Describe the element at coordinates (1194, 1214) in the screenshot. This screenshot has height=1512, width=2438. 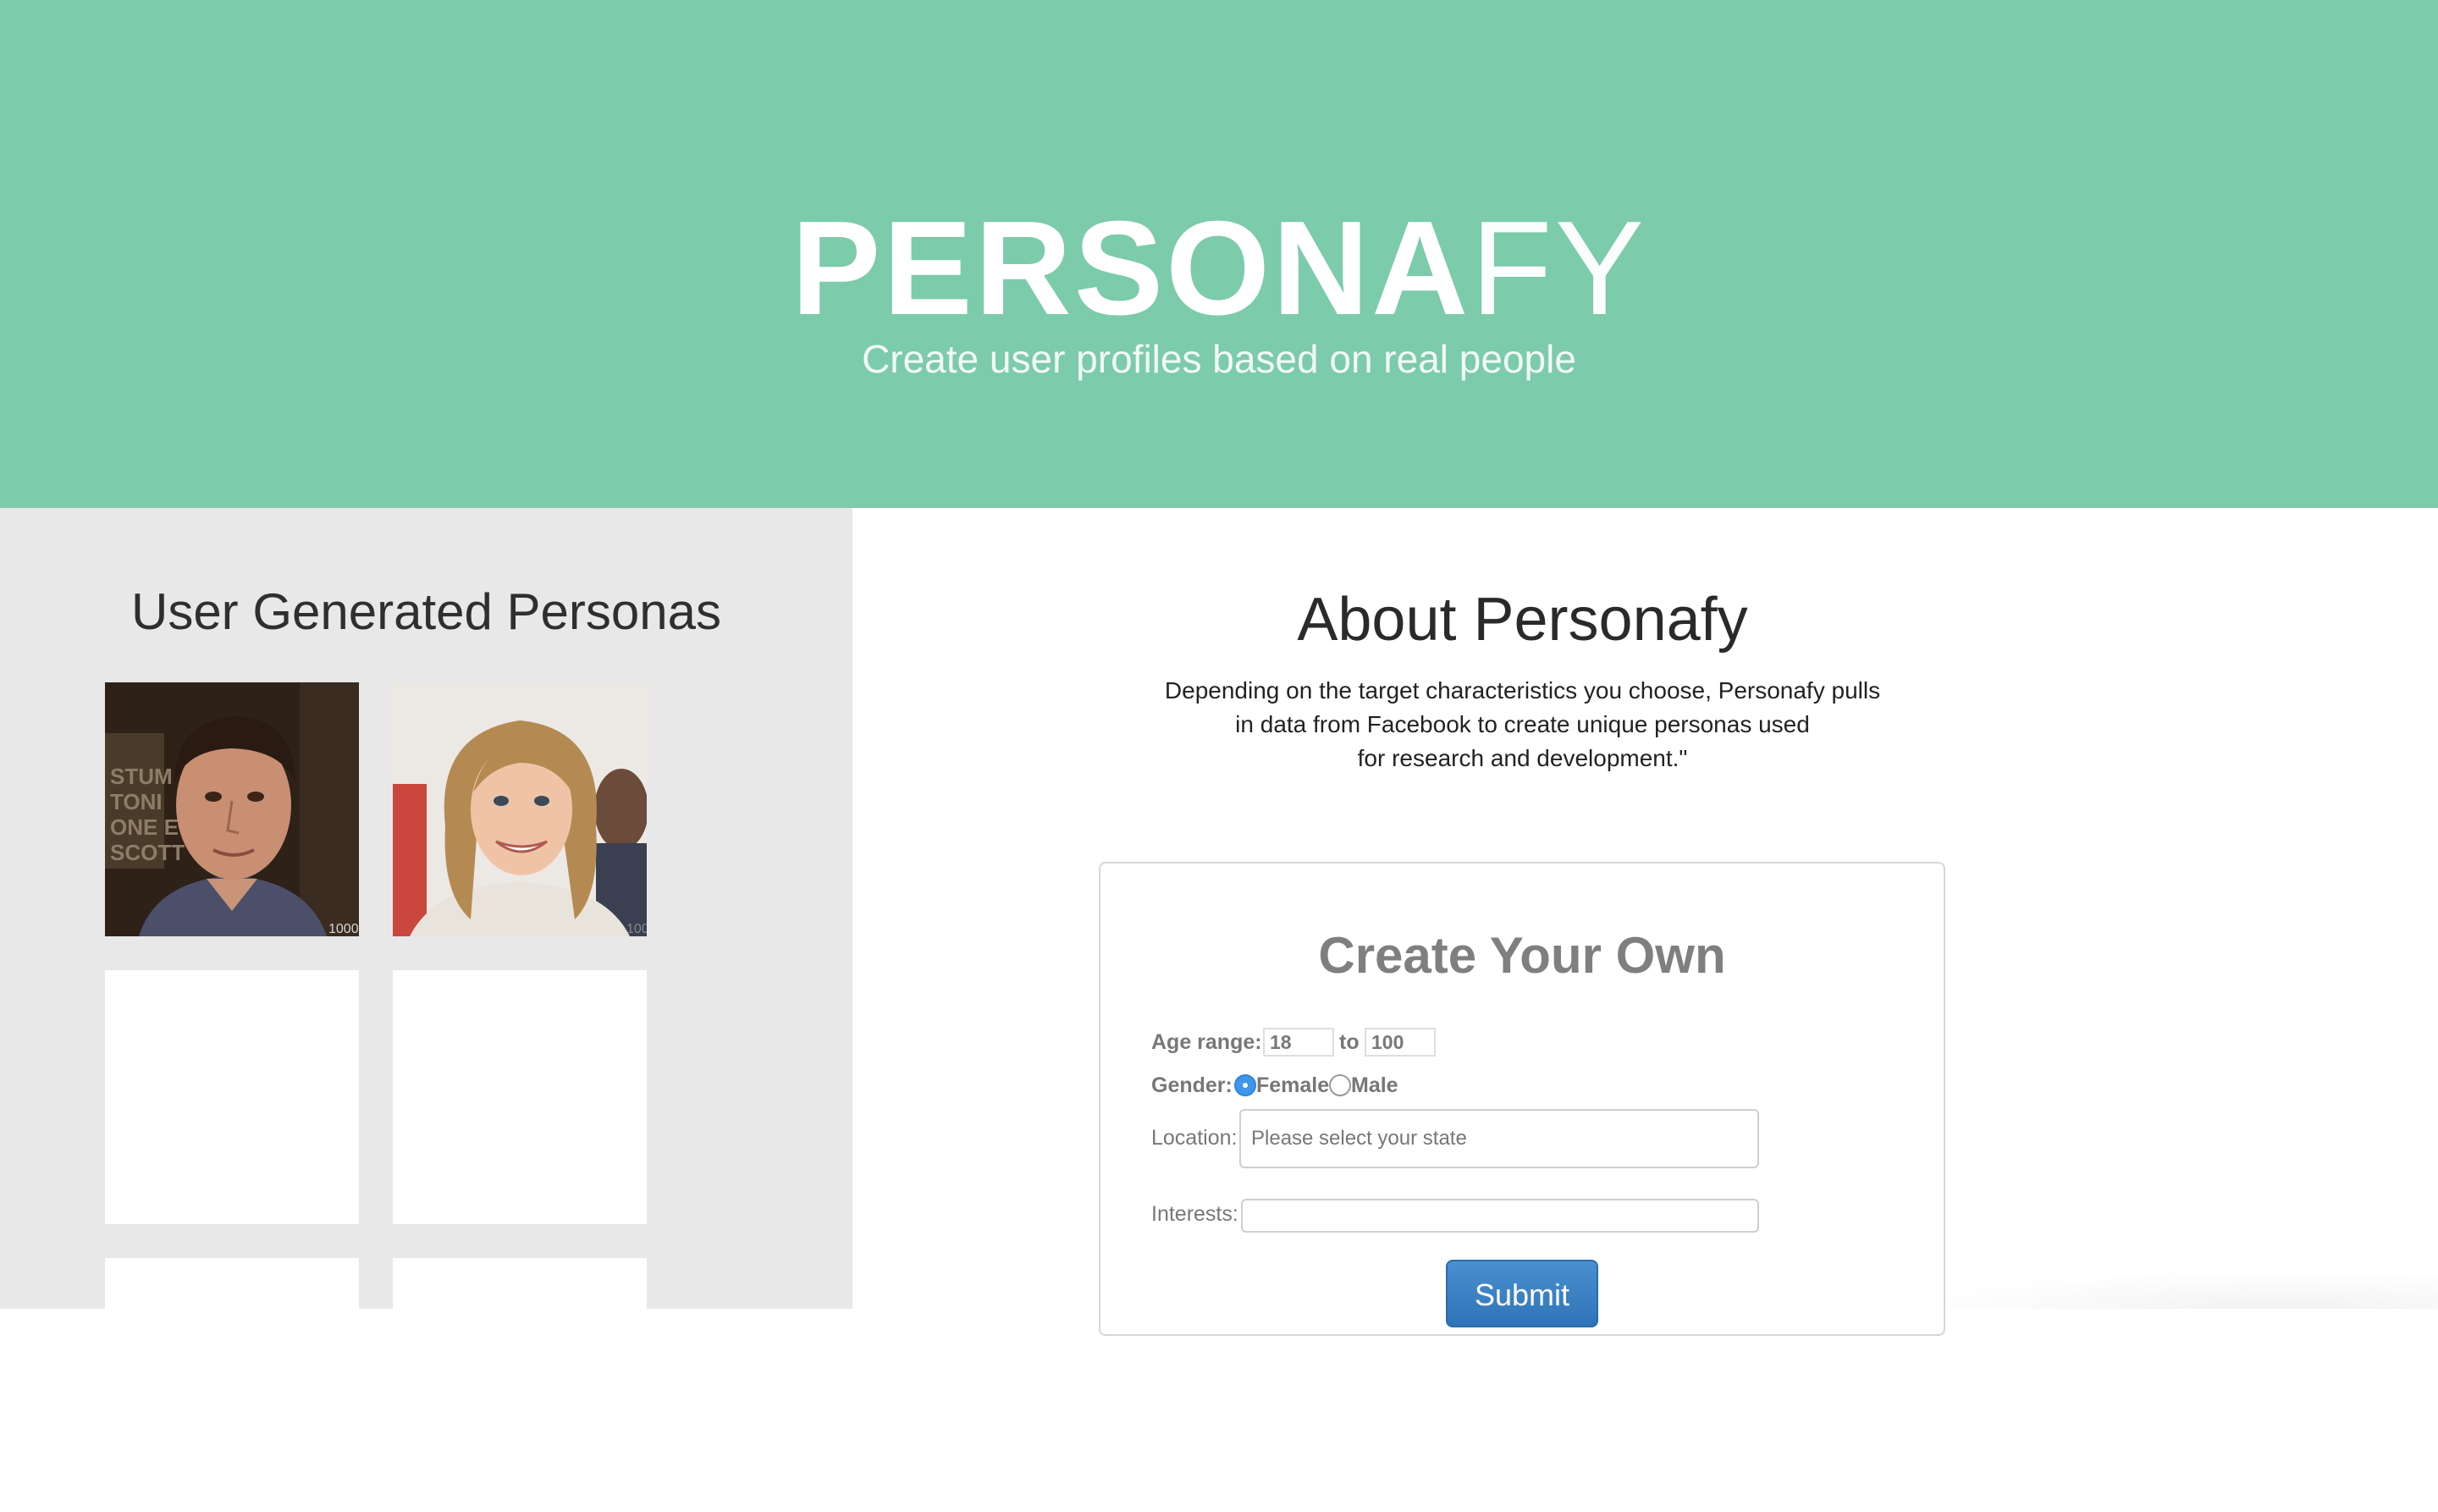
I see `interests-label: Interests:` at that location.